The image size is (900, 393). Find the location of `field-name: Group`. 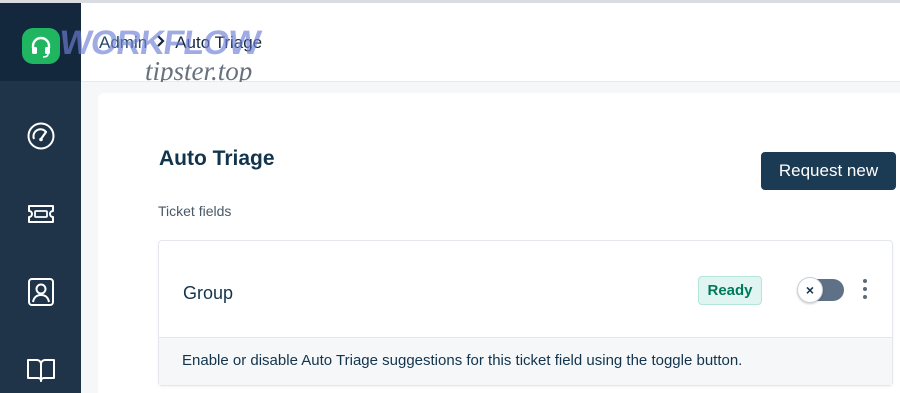

field-name: Group is located at coordinates (208, 293).